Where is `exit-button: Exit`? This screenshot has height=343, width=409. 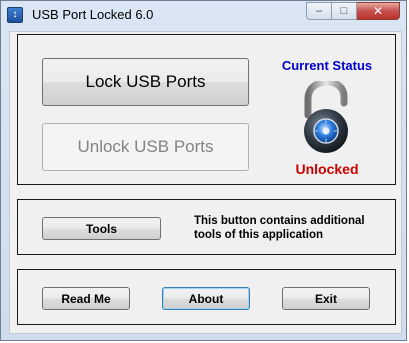
exit-button: Exit is located at coordinates (326, 298).